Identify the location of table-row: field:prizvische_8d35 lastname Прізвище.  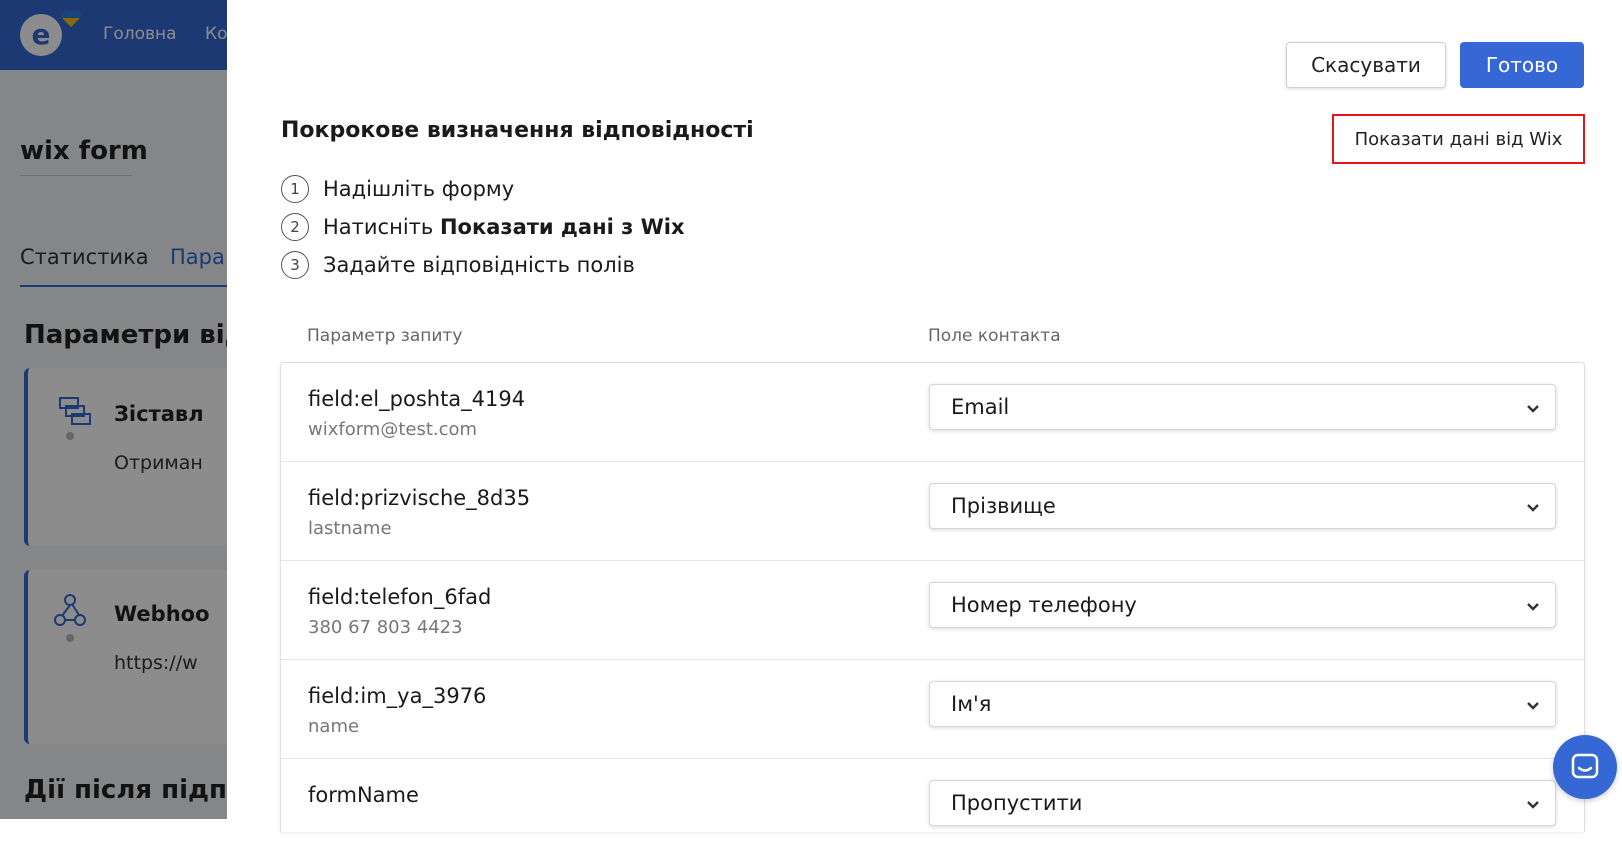
(932, 511).